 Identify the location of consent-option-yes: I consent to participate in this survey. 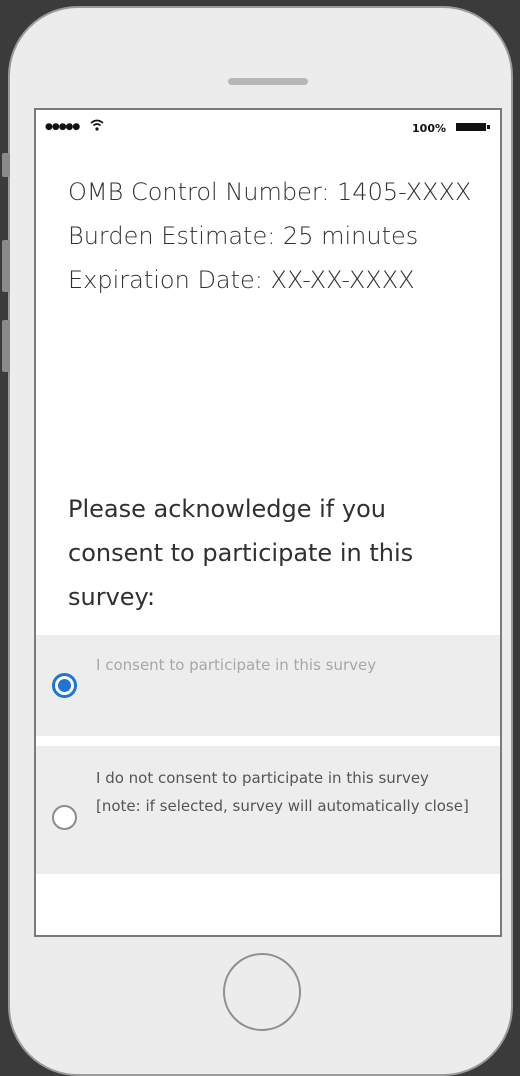
(268, 685).